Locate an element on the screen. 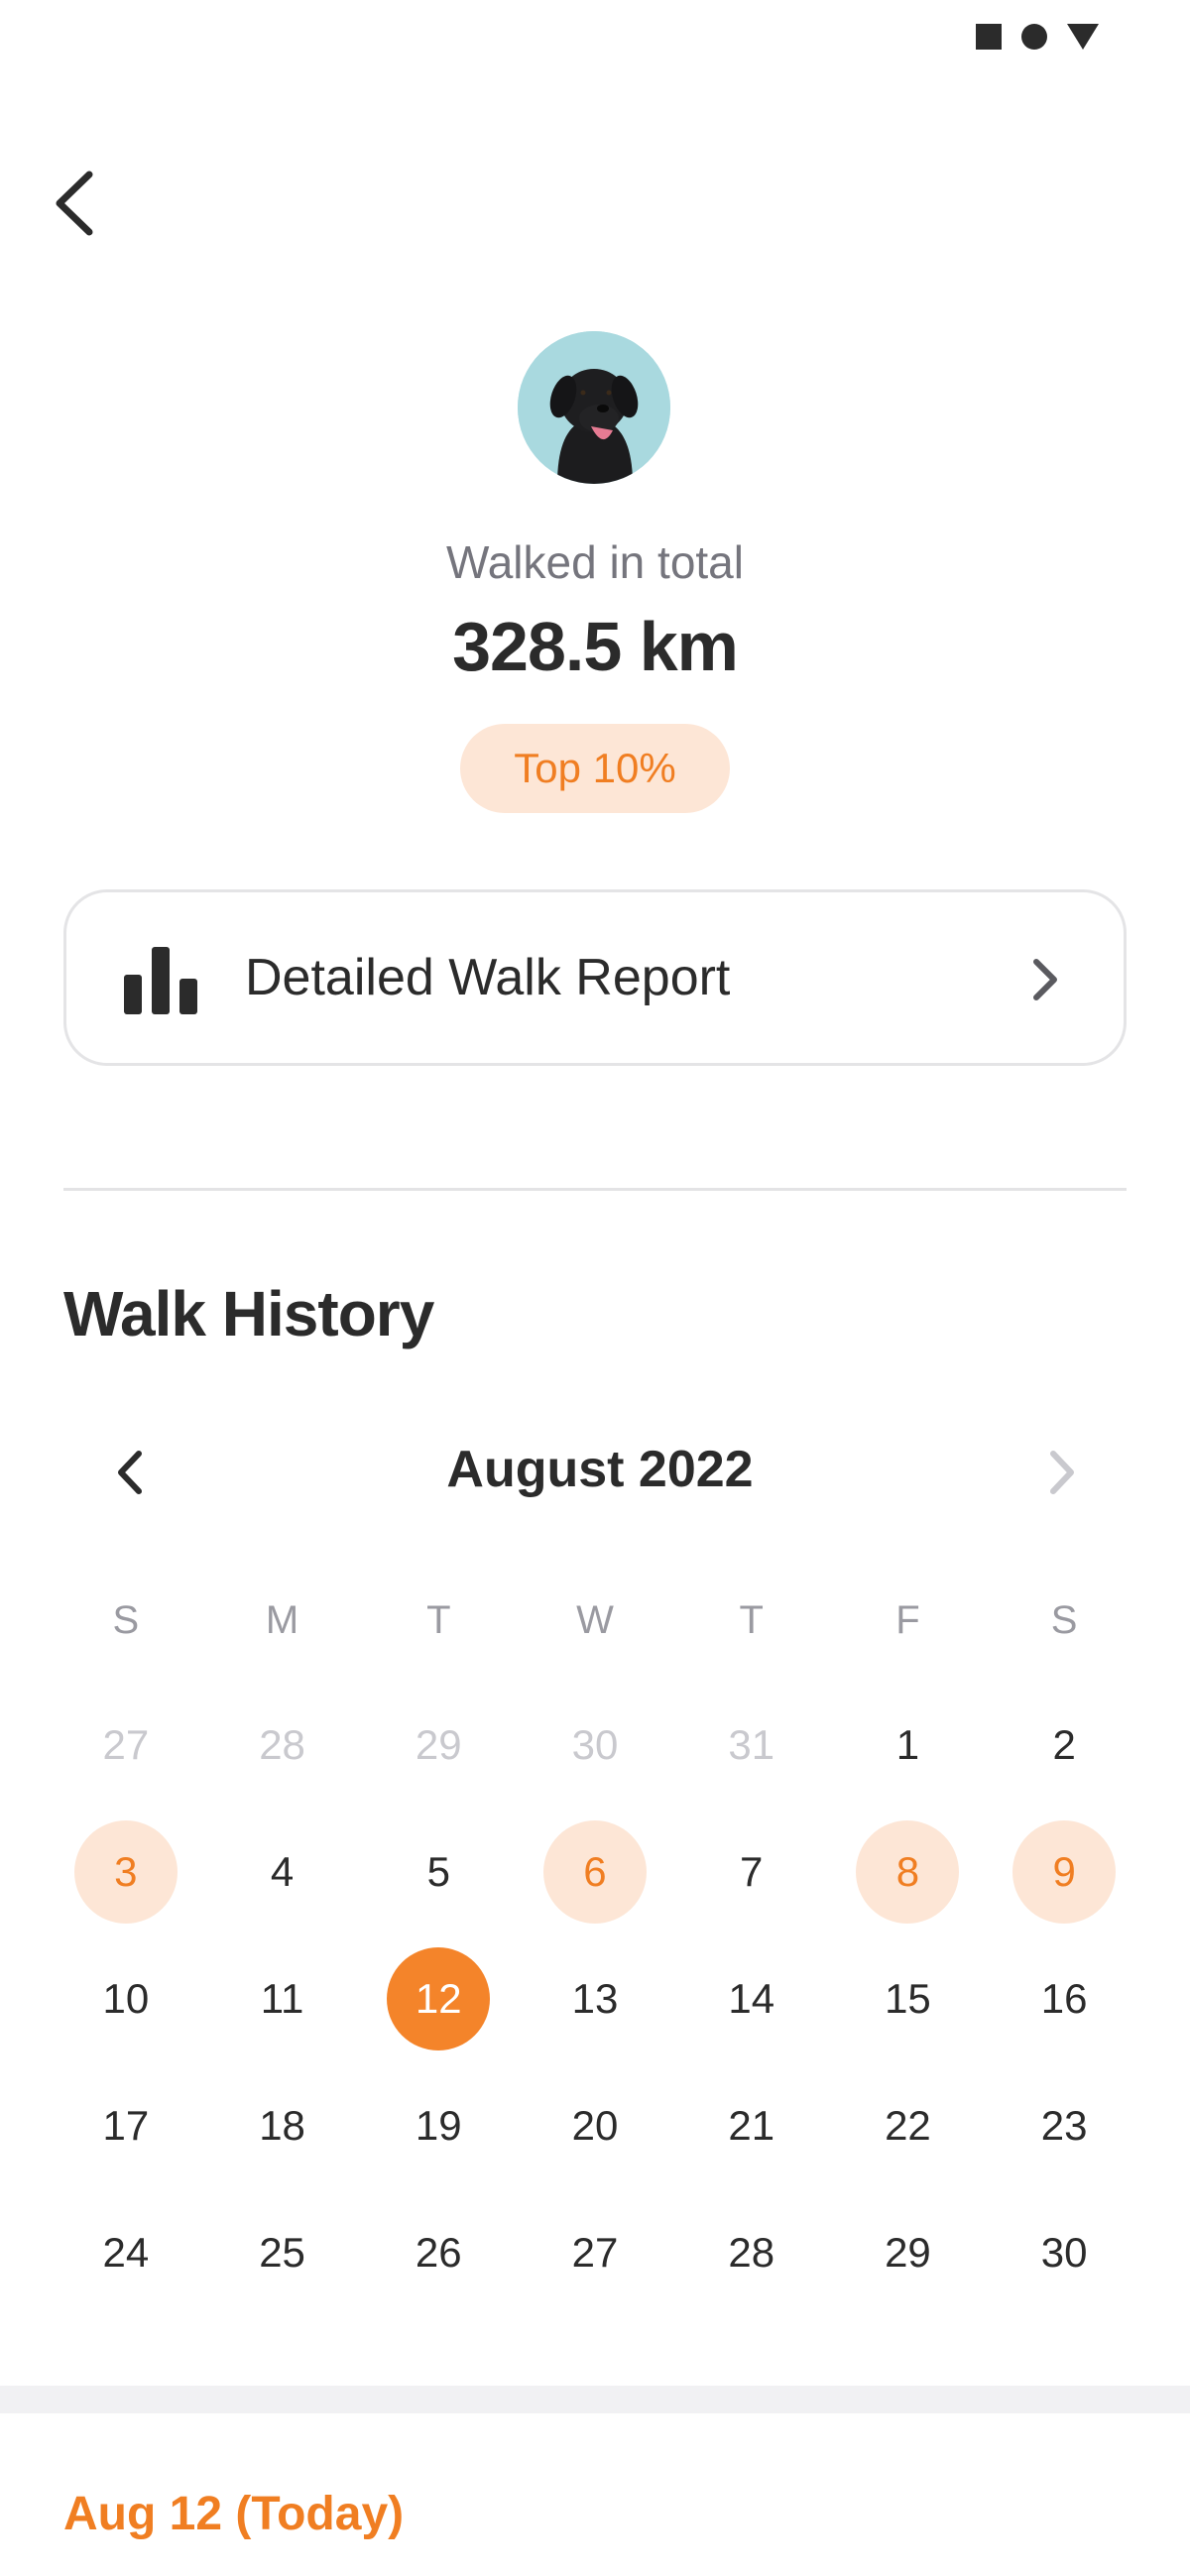 This screenshot has width=1190, height=2576. calendar-day: 24 is located at coordinates (126, 2252).